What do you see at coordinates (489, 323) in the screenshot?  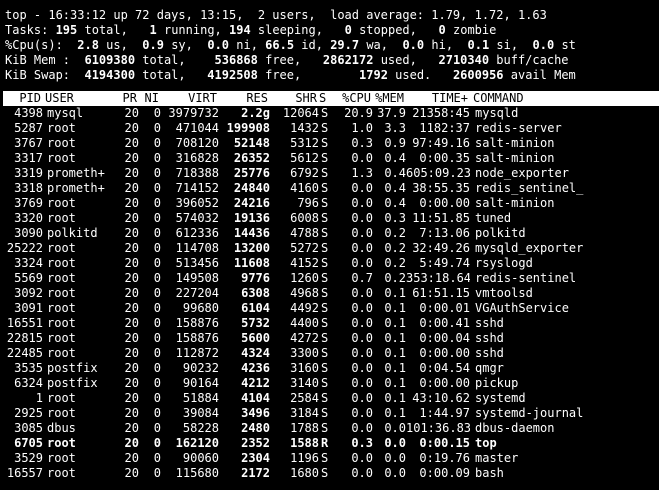 I see `cell-cmd: sshd` at bounding box center [489, 323].